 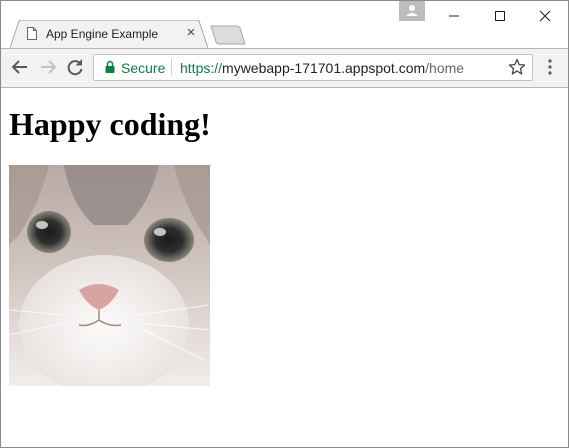 I want to click on new-tab-button, so click(x=228, y=35).